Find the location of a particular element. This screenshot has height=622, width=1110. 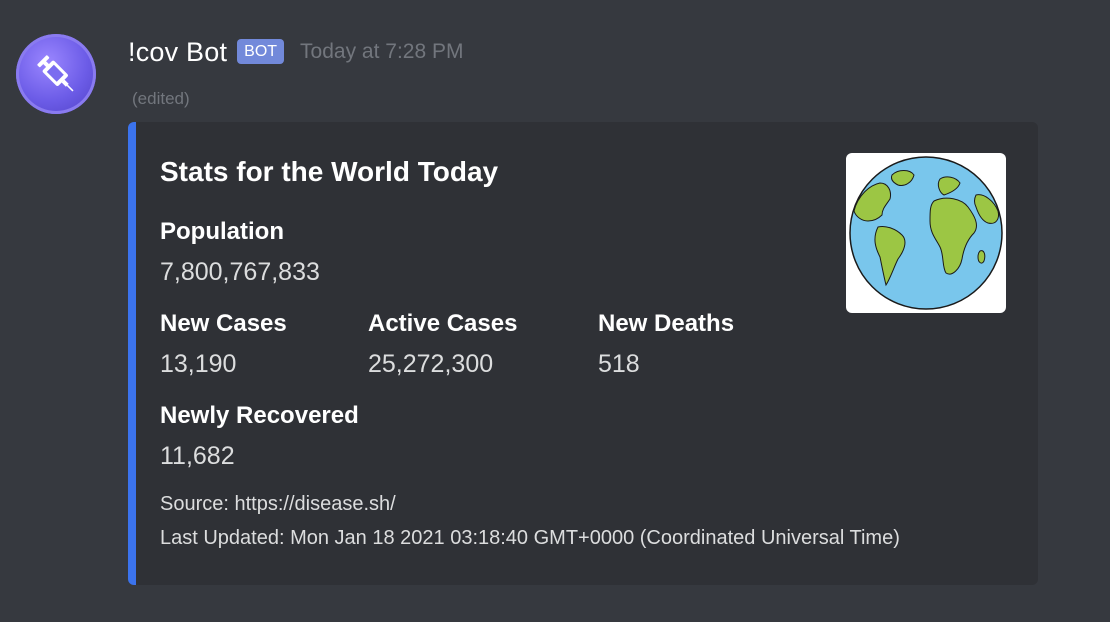

field-name-new-deaths: New Deaths is located at coordinates (666, 323).